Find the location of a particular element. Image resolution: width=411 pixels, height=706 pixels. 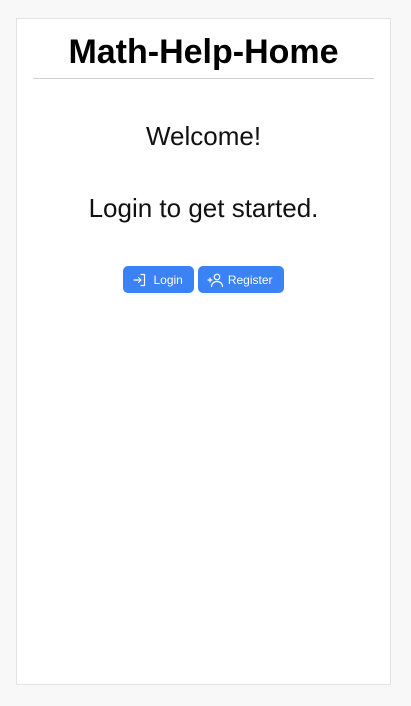

auth-actions: Login Register is located at coordinates (203, 279).